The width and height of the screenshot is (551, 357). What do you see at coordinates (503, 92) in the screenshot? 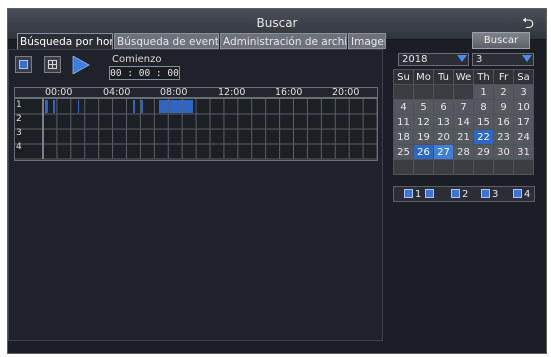
I see `calendar-day: 2` at bounding box center [503, 92].